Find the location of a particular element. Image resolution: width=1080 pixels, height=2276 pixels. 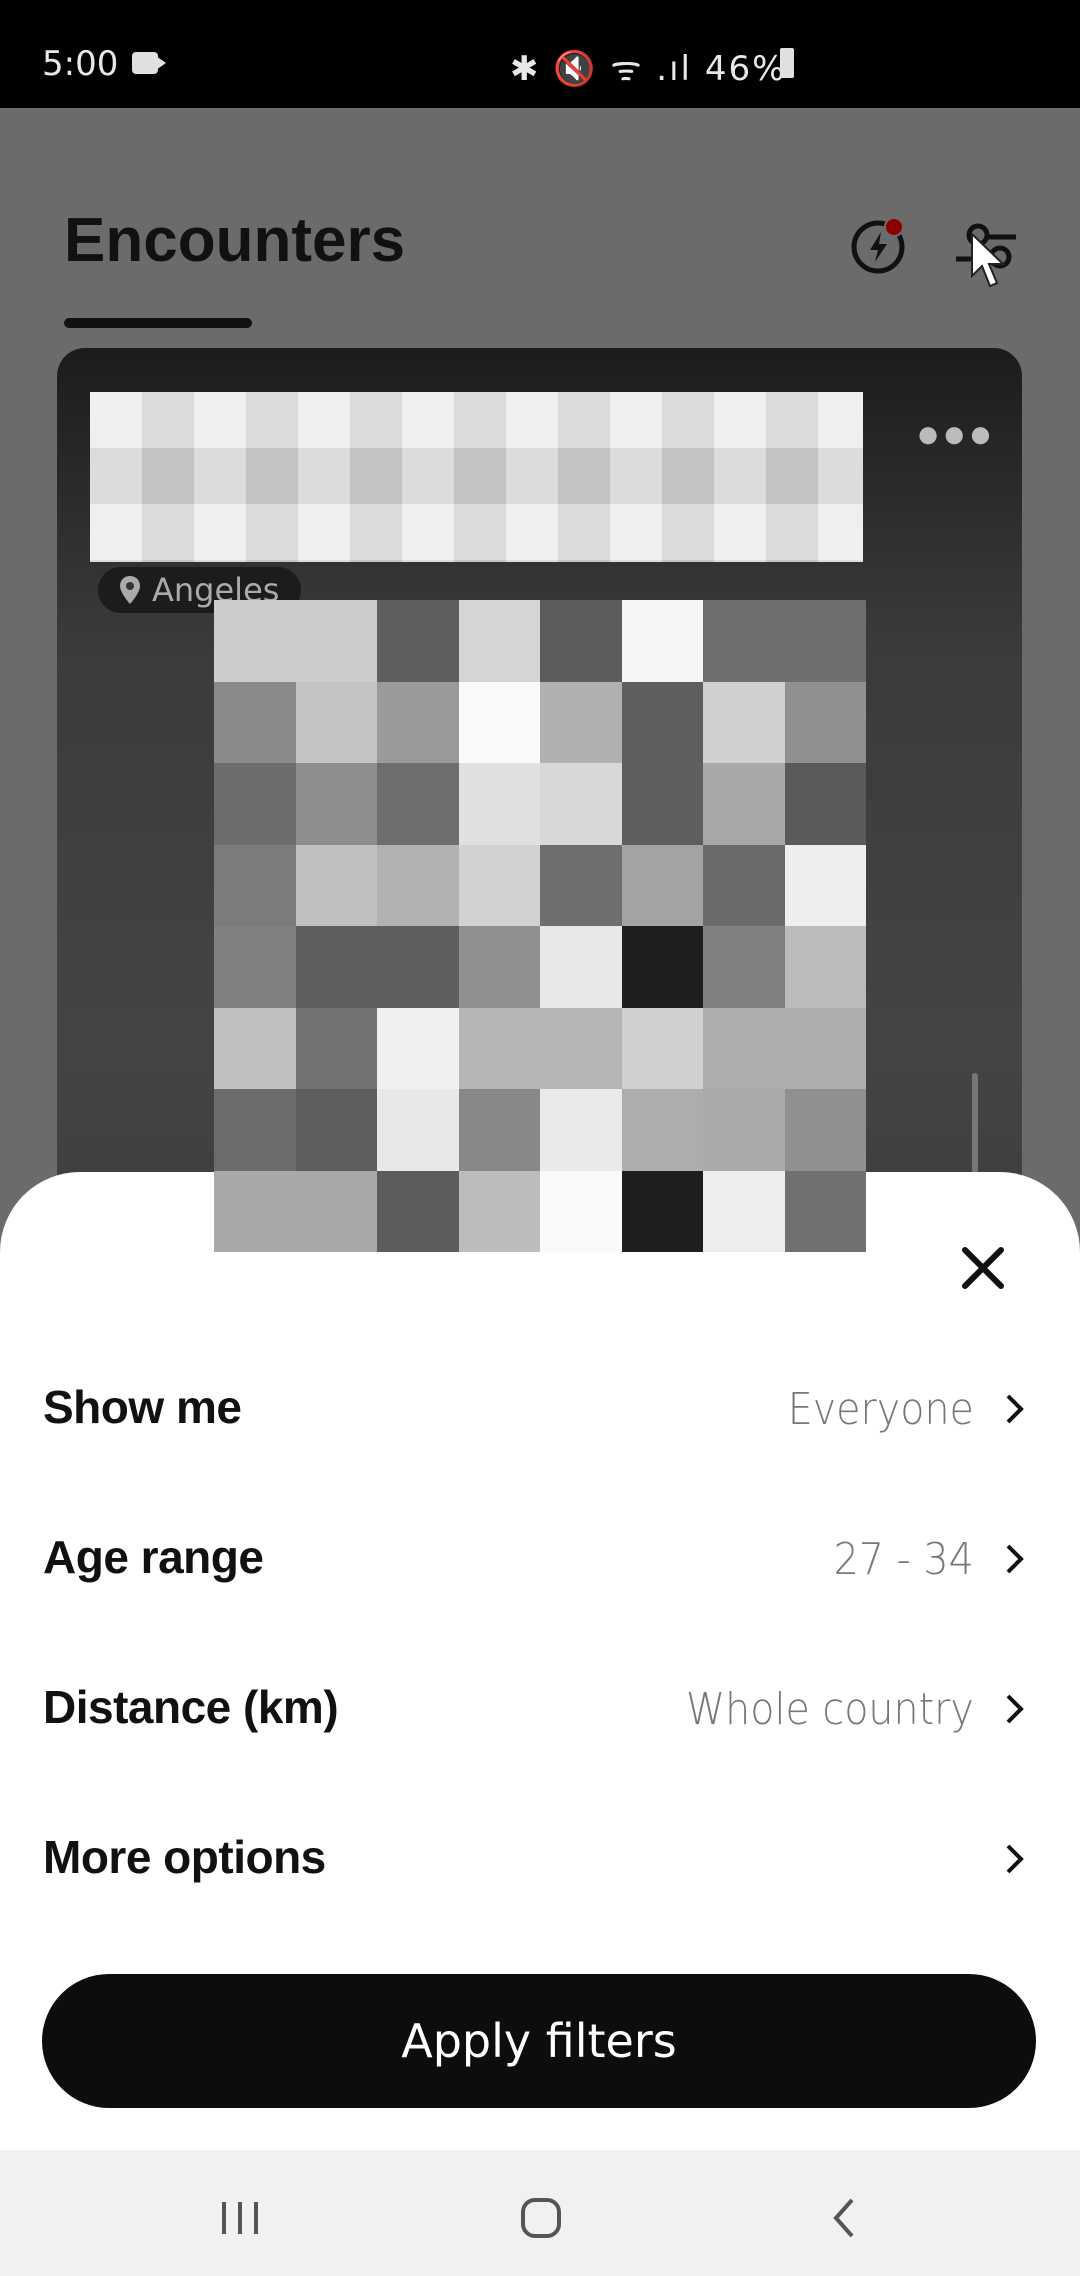

filter-row-more-options: More options is located at coordinates (540, 1856).